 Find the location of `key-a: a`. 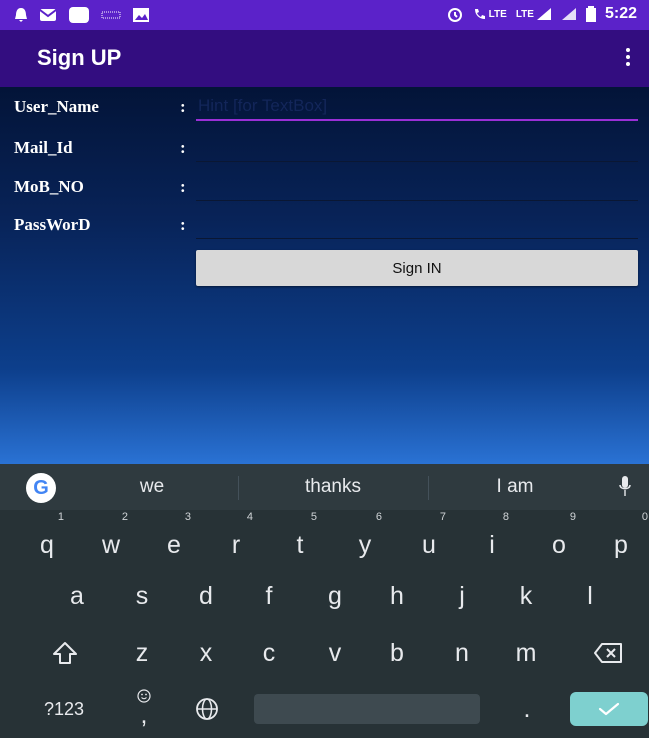

key-a: a is located at coordinates (77, 596).